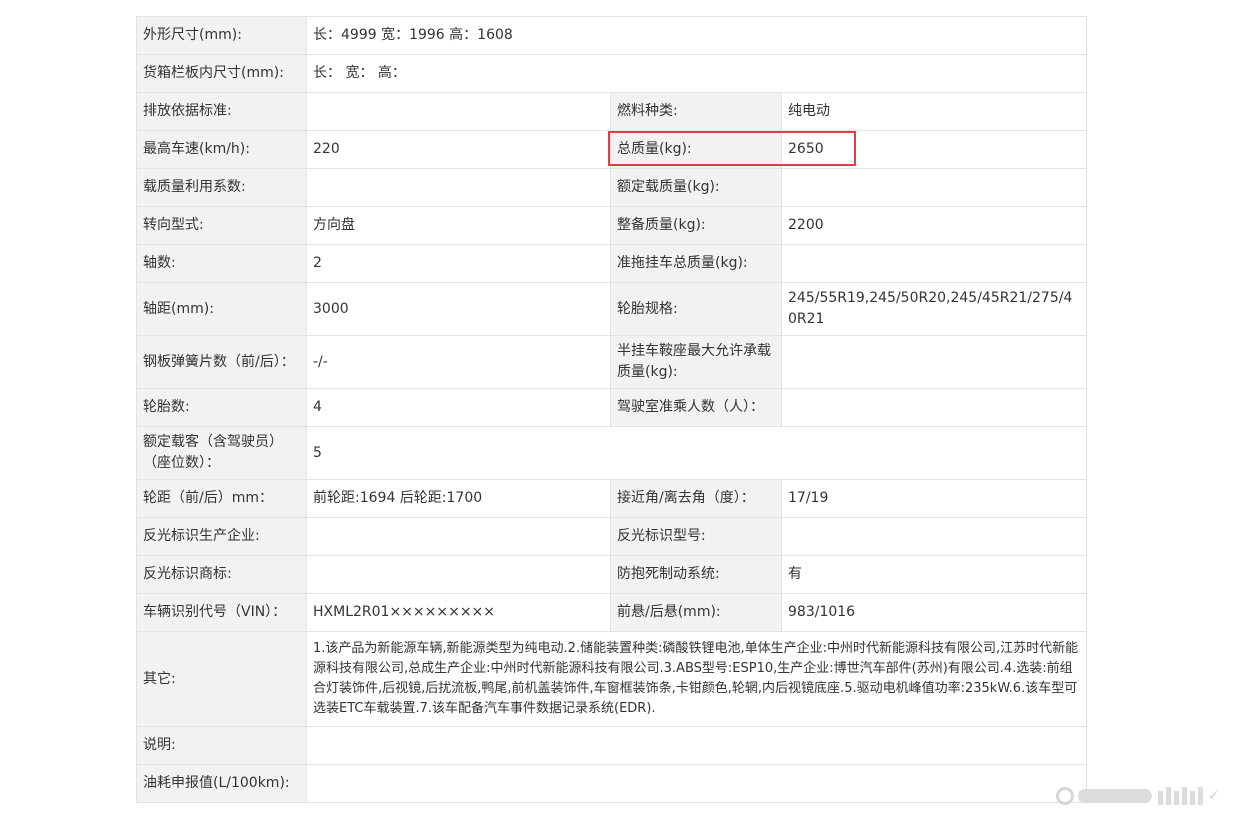 Image resolution: width=1242 pixels, height=824 pixels. I want to click on value-rated-load, so click(934, 187).